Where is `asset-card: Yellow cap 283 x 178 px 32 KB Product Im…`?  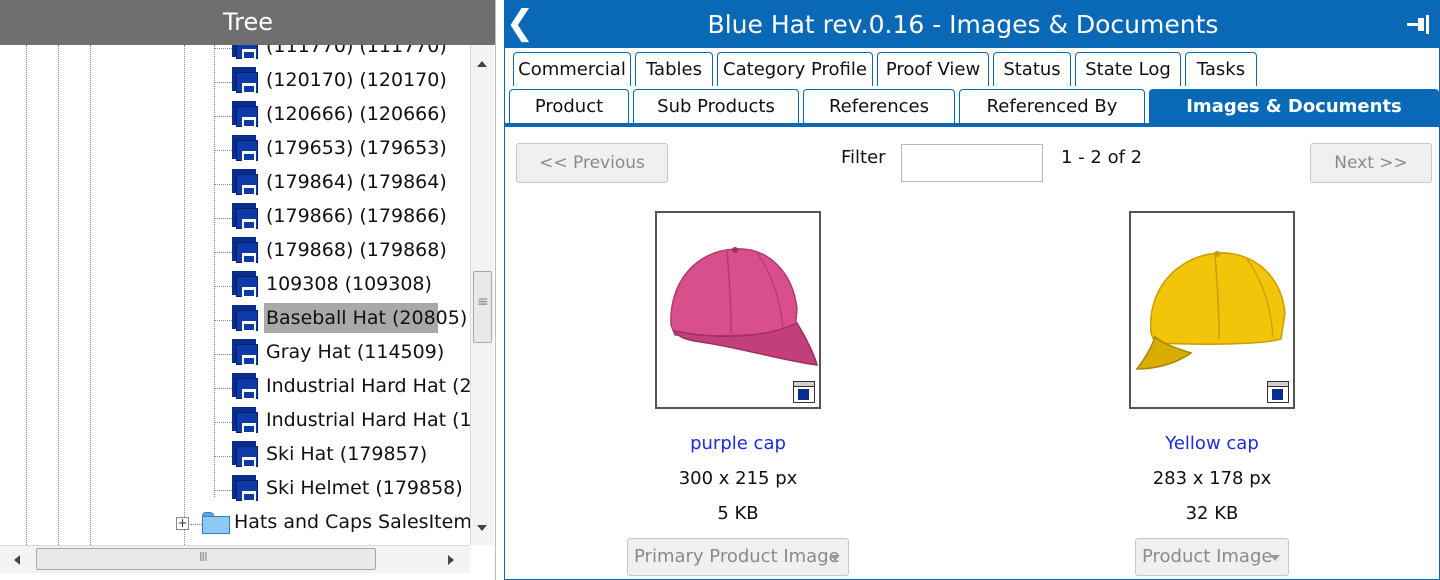 asset-card: Yellow cap 283 x 178 px 32 KB Product Im… is located at coordinates (1219, 395).